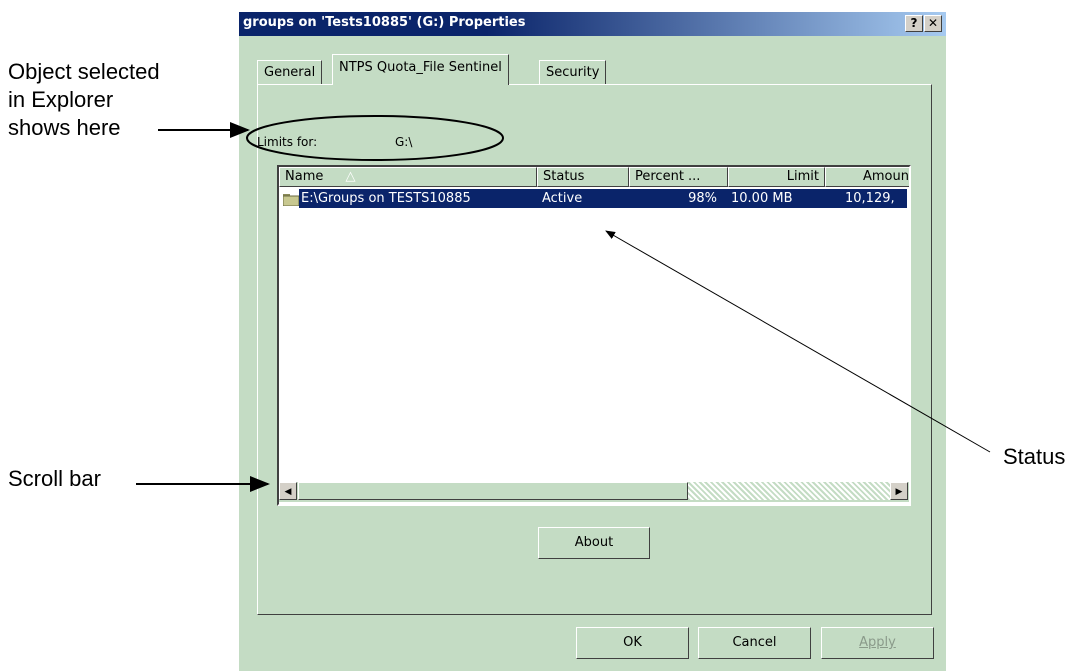 Image resolution: width=1086 pixels, height=671 pixels. I want to click on limits-highlight-ellipse, so click(375, 138).